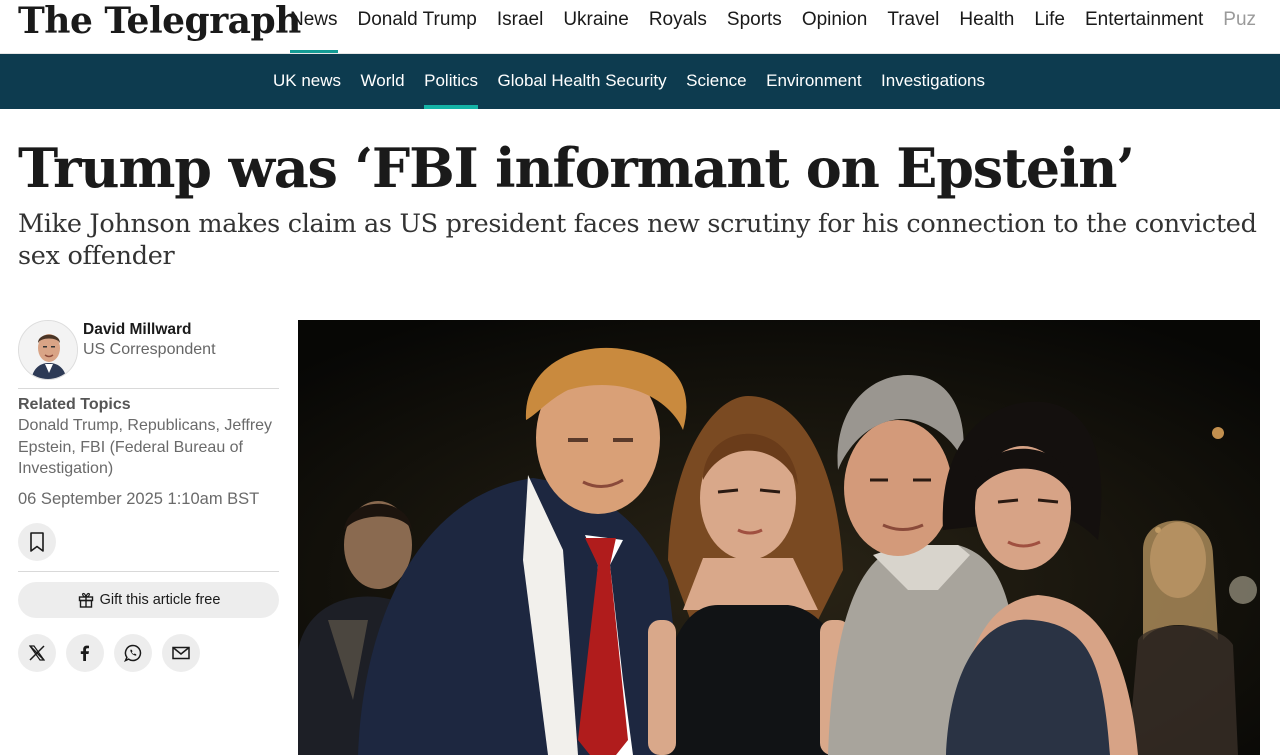 This screenshot has width=1280, height=755. Describe the element at coordinates (159, 21) in the screenshot. I see `telegraph-logo: The Telegraph` at that location.